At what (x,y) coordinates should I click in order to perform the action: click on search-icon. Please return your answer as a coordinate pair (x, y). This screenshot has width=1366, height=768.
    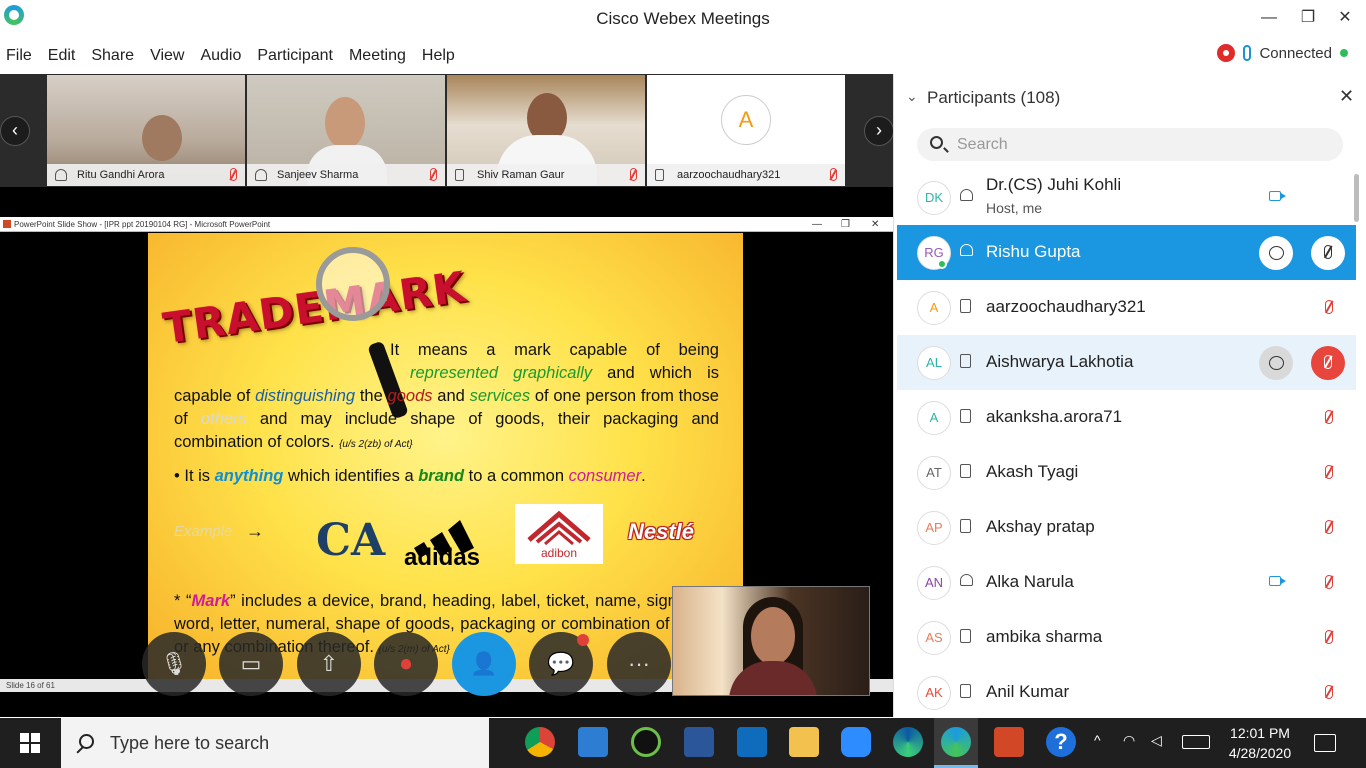
    Looking at the image, I should click on (936, 142).